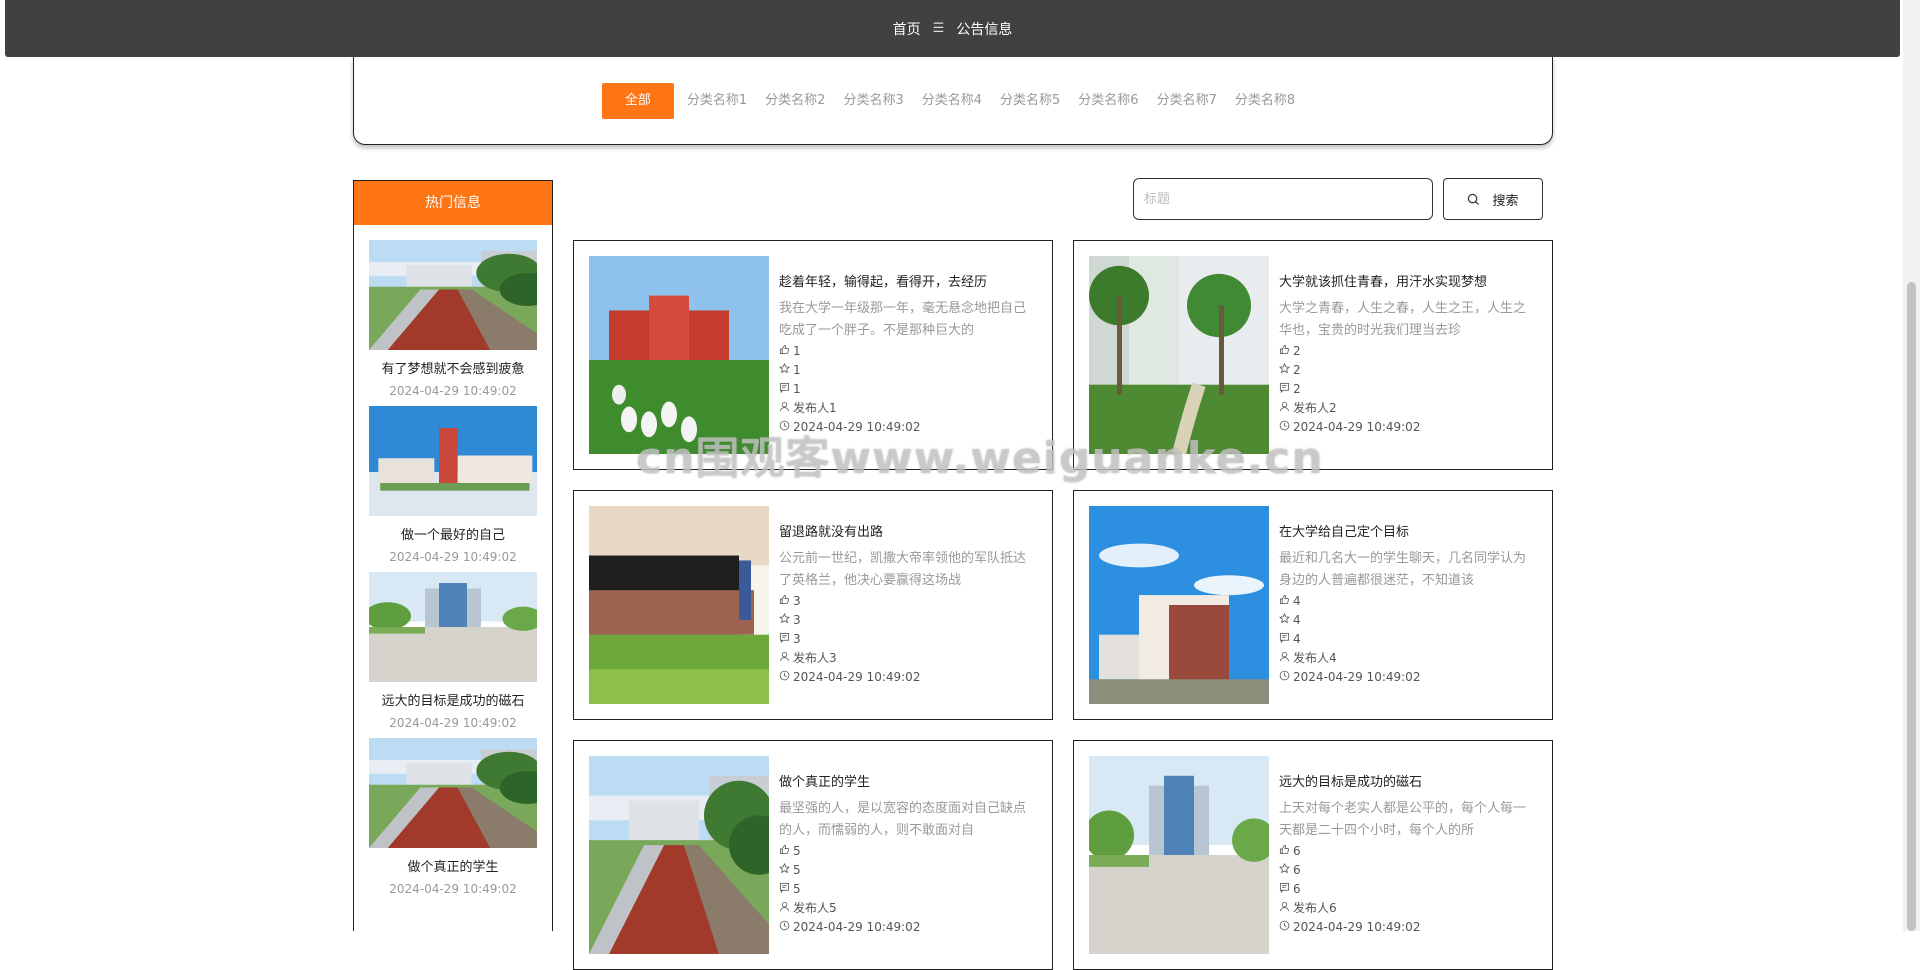  What do you see at coordinates (980, 458) in the screenshot?
I see `watermark-text: cn围观客www.weiguanke.cn` at bounding box center [980, 458].